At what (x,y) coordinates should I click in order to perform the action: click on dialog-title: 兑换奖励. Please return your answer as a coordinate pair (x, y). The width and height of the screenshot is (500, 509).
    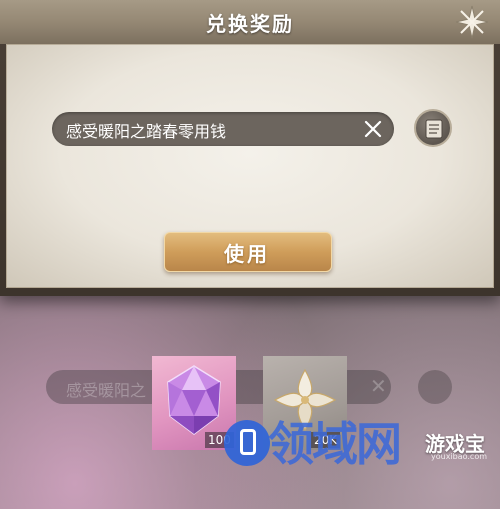
    Looking at the image, I should click on (250, 24).